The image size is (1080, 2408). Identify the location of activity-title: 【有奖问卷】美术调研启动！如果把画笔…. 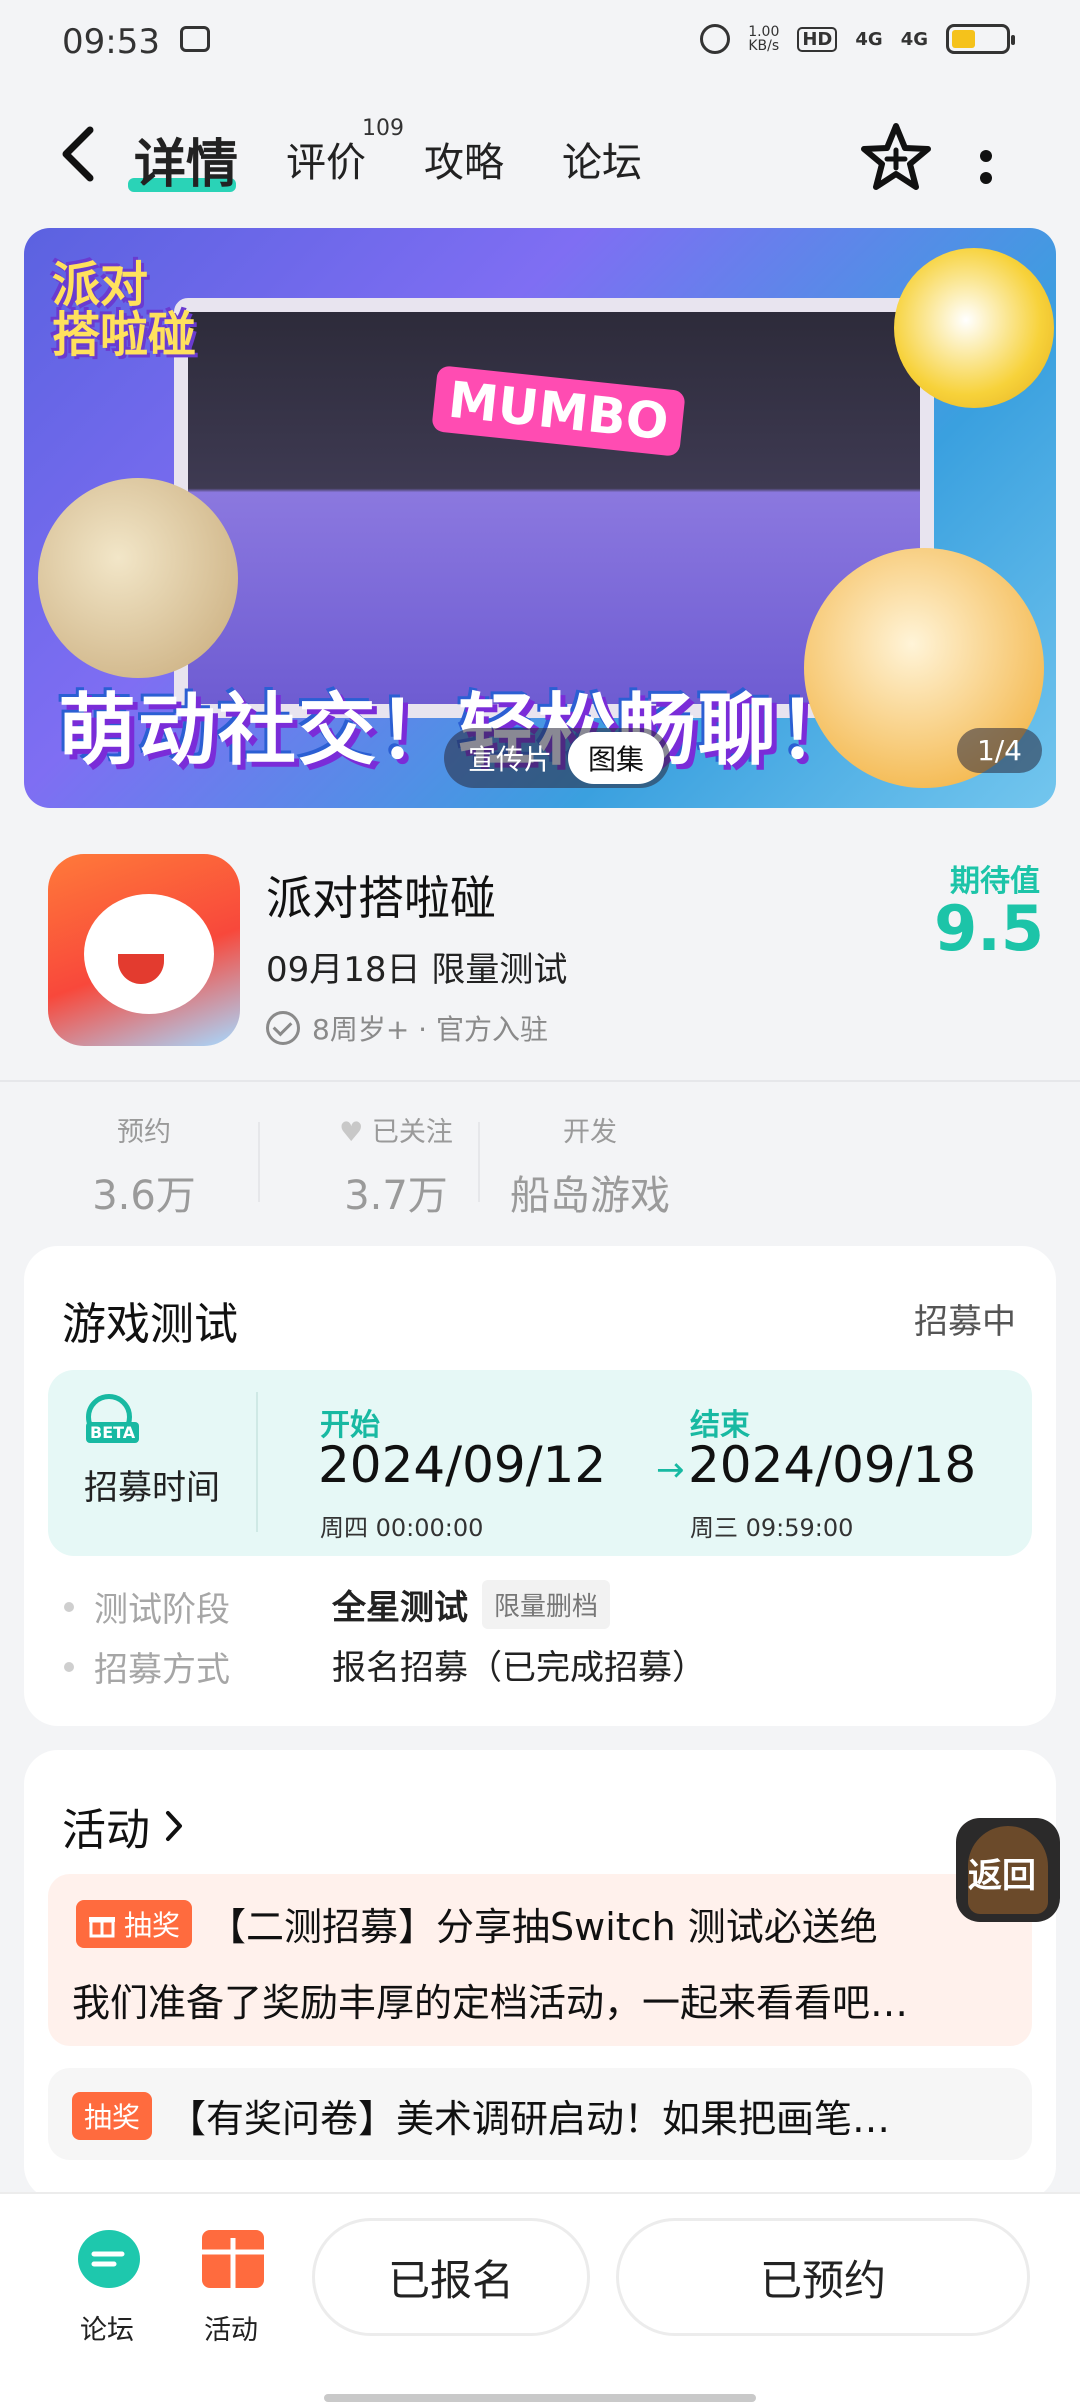
(529, 2119).